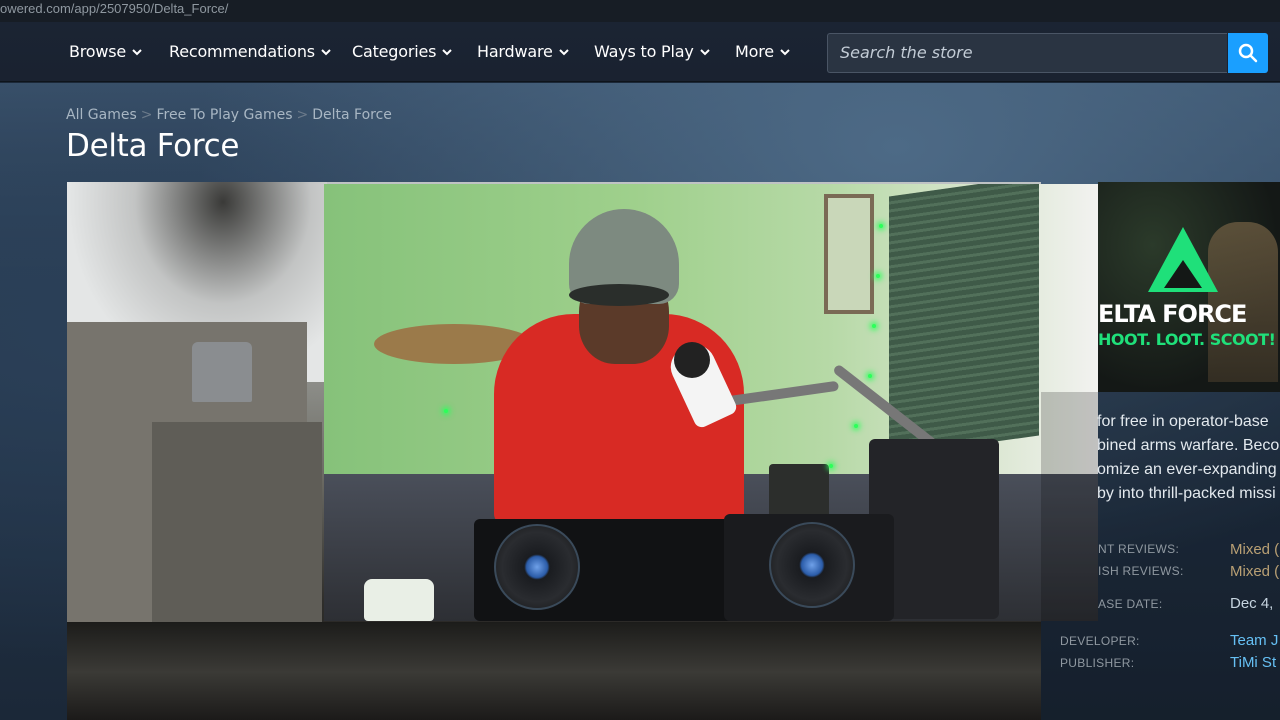 This screenshot has height=720, width=1280. What do you see at coordinates (242, 51) in the screenshot?
I see `nav-recommendations-label: Recommendations` at bounding box center [242, 51].